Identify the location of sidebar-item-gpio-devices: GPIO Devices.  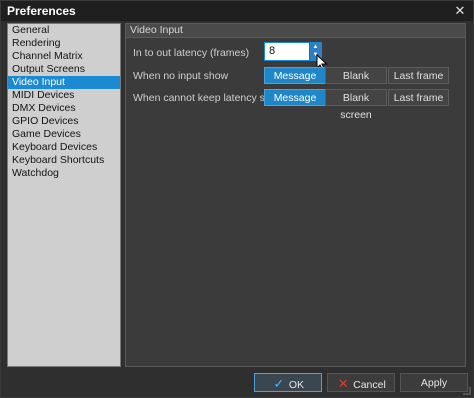
(64, 121).